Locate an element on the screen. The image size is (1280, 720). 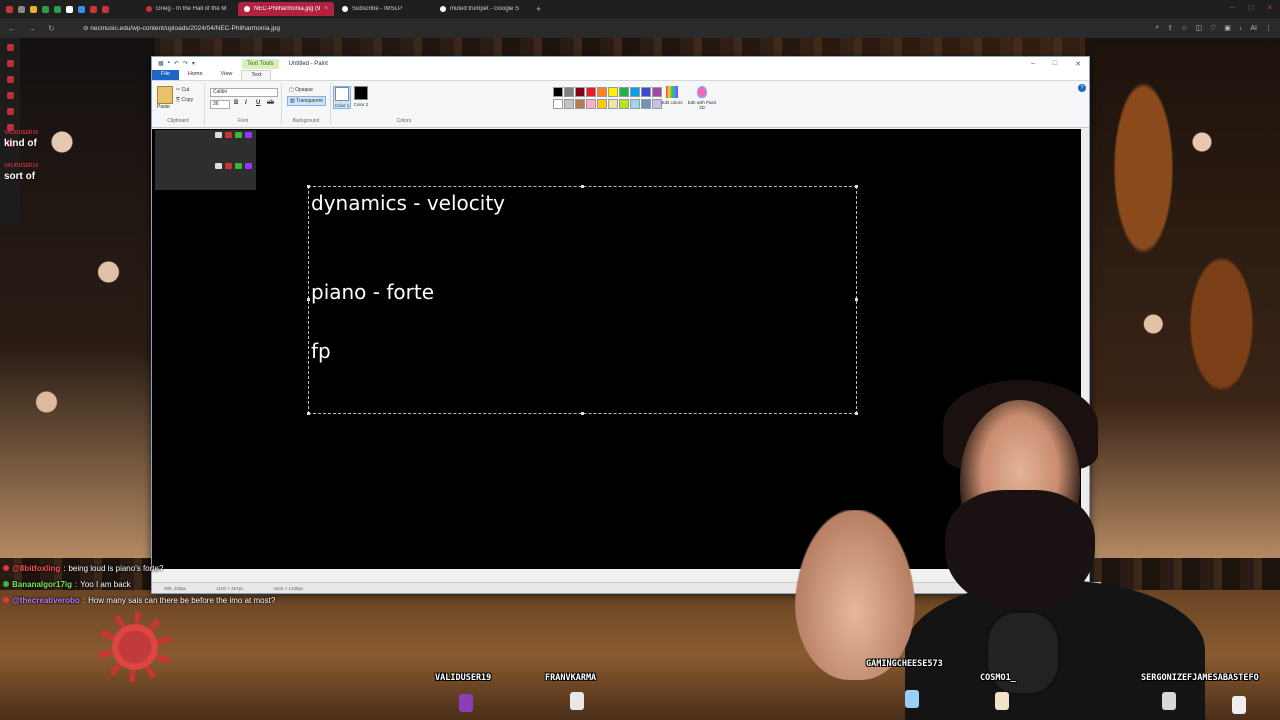
download-icon: ↓ is located at coordinates (1241, 28).